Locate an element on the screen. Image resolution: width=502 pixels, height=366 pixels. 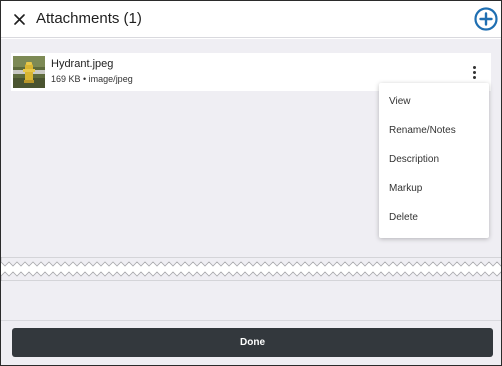
menu-item-rename-notes: Rename/Notes is located at coordinates (434, 130).